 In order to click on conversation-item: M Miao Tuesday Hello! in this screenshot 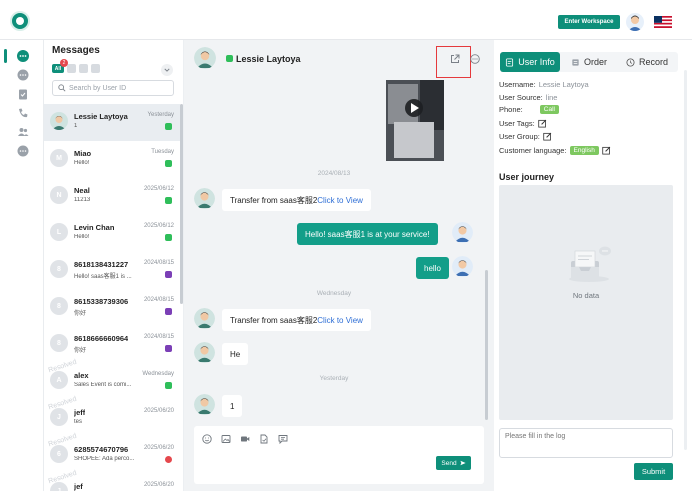, I will do `click(112, 159)`.